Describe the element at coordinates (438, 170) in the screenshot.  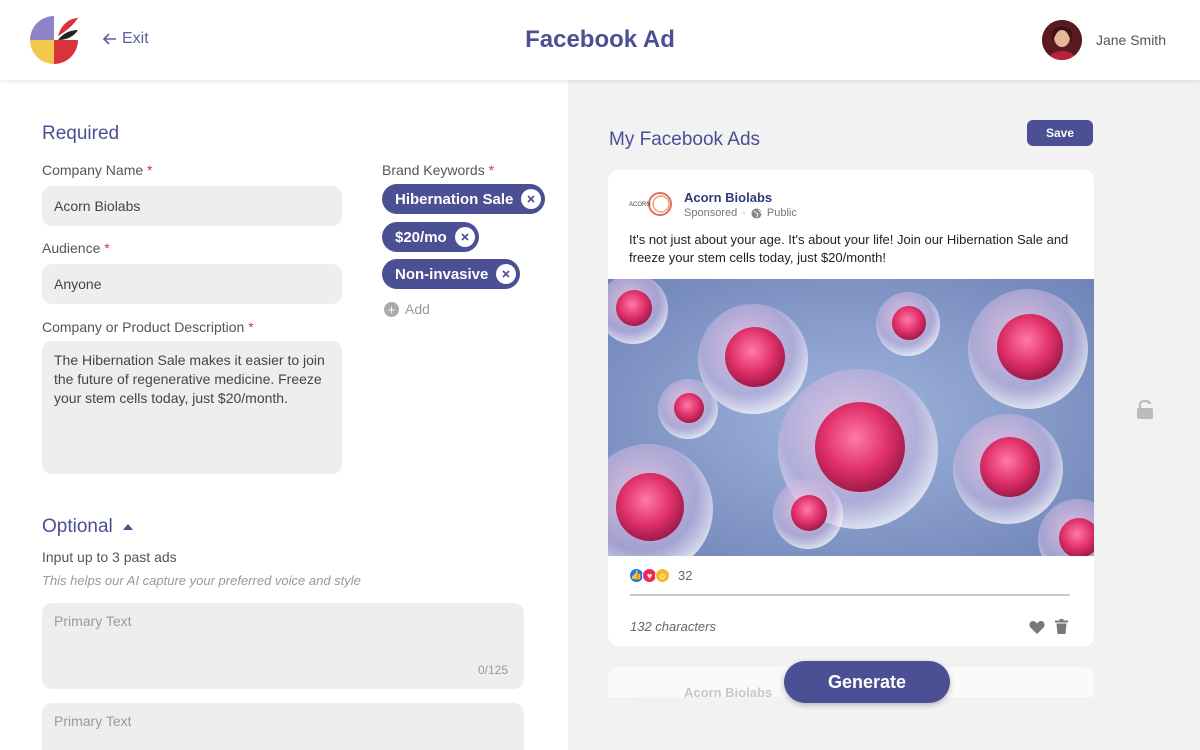
I see `brand-keywords-label: Brand Keywords *` at that location.